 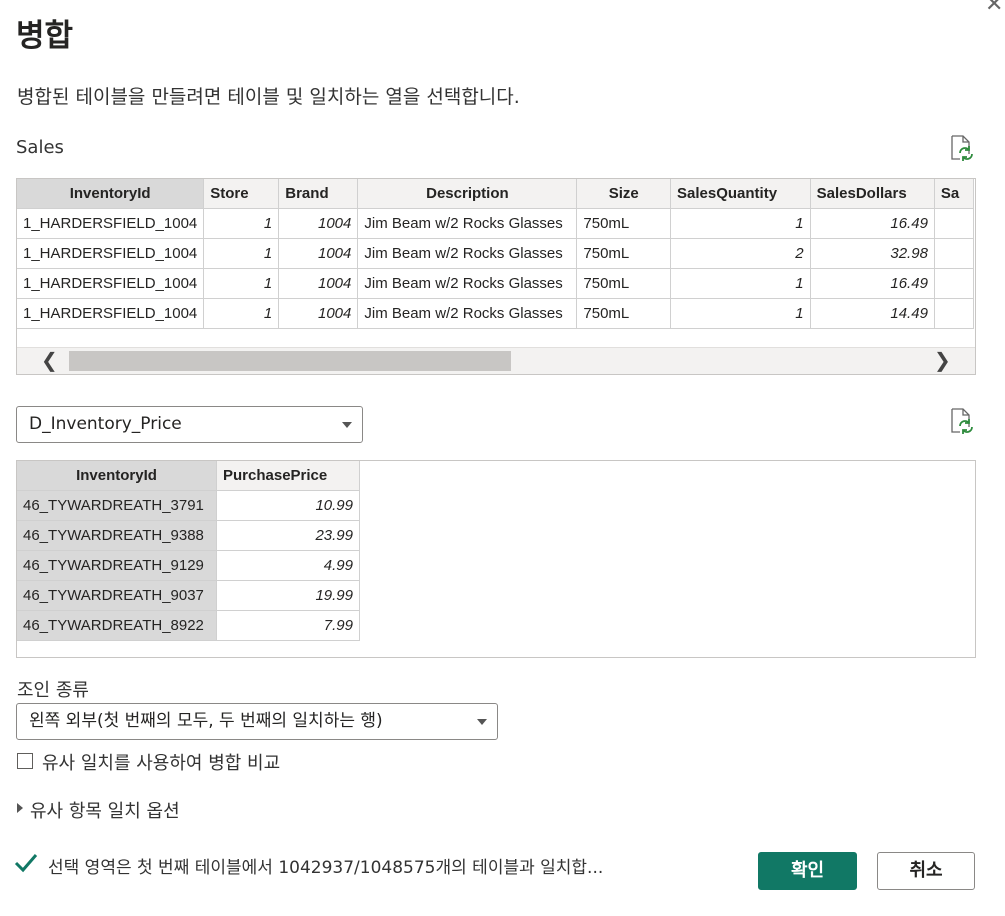 I want to click on fuzzy-match-label: 유사 일치를 사용하여 병합 비교, so click(x=161, y=762).